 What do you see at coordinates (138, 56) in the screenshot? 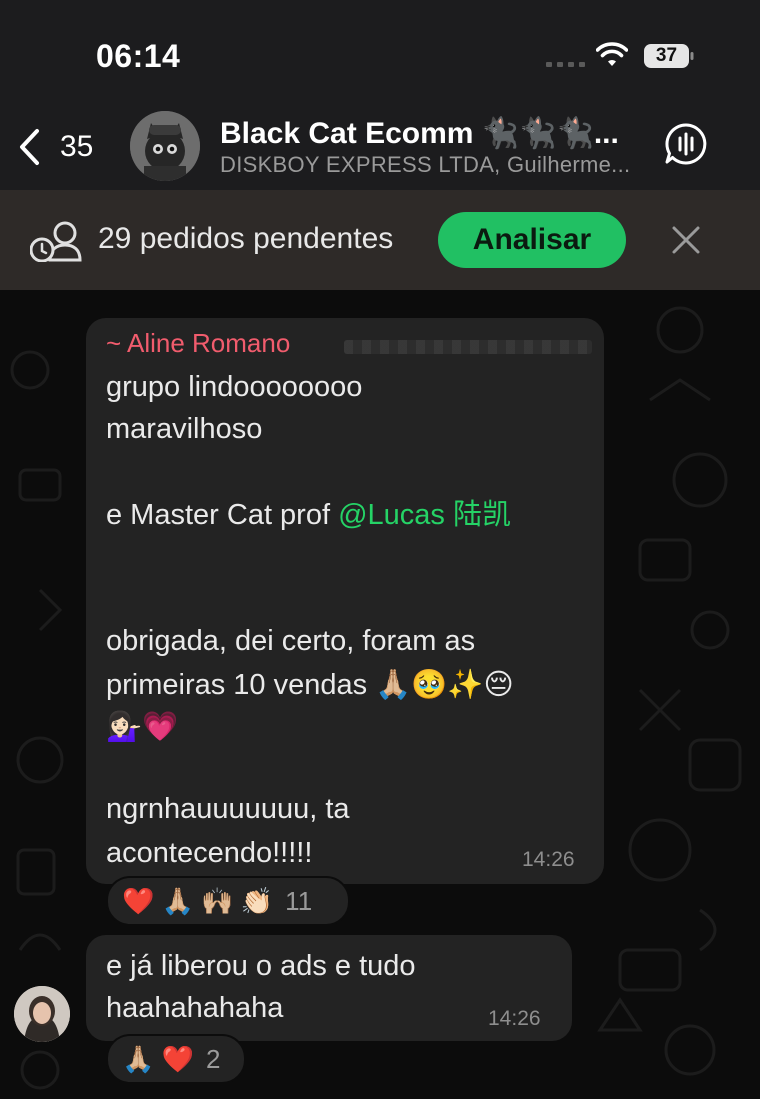
I see `clock: 06:14` at bounding box center [138, 56].